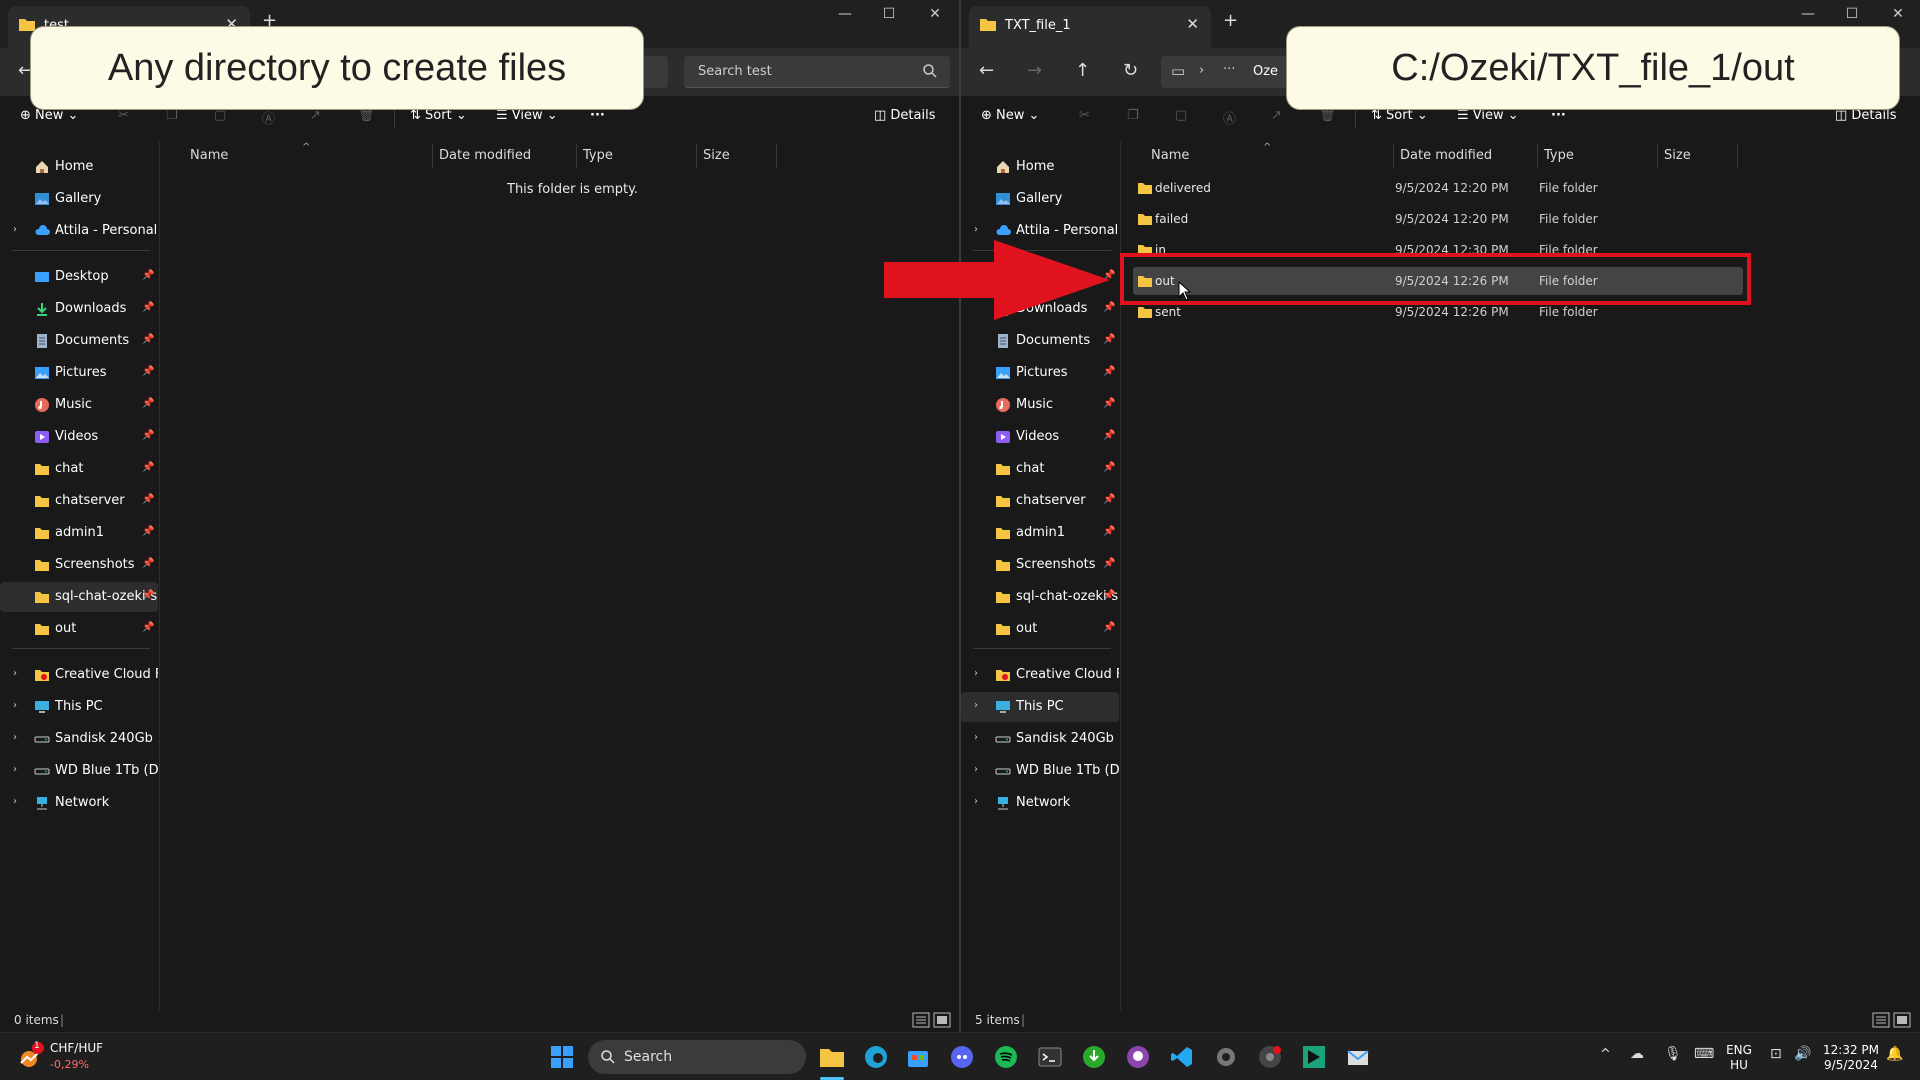 Image resolution: width=1920 pixels, height=1080 pixels. Describe the element at coordinates (79, 199) in the screenshot. I see `sidebar-item-gallery: Gallery` at that location.